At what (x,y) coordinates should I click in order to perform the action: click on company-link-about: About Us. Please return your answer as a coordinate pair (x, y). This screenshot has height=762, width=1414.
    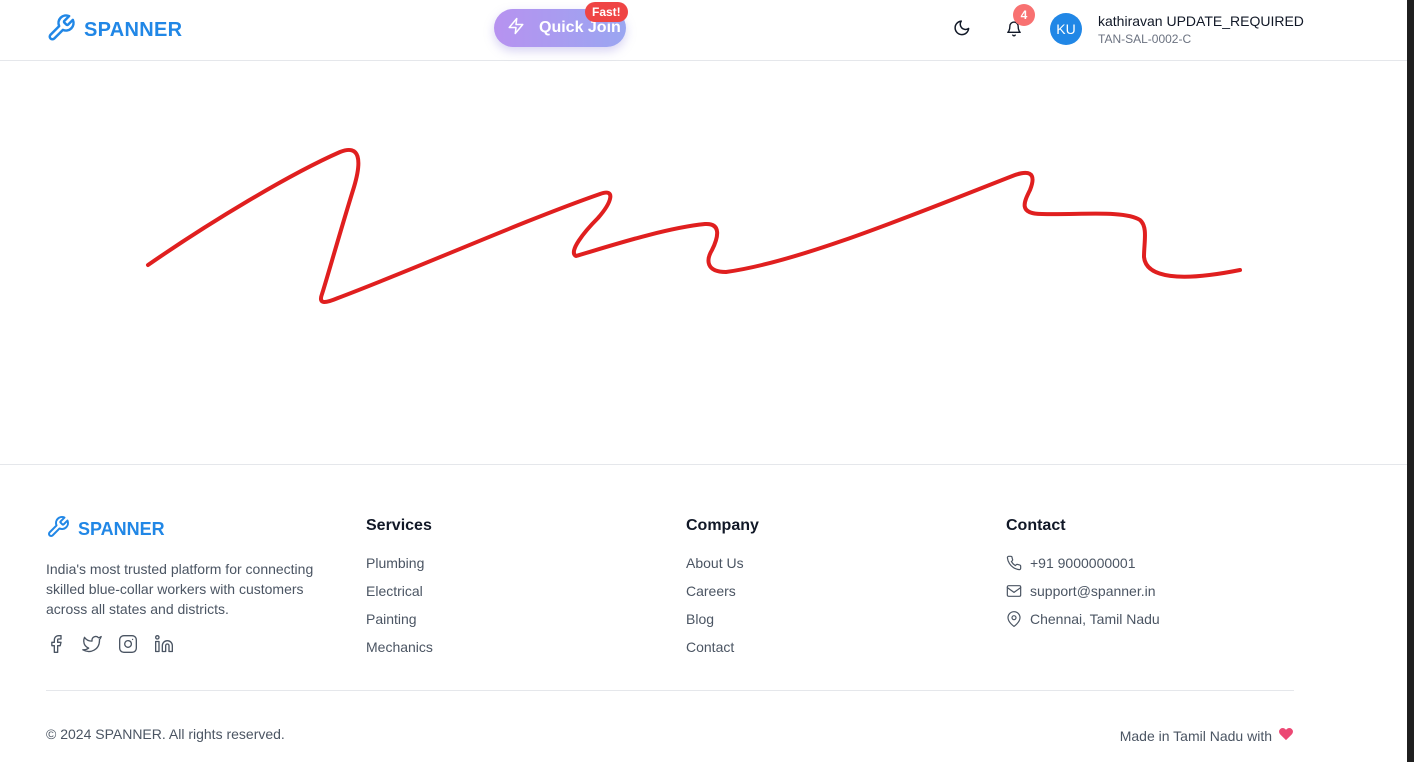
    Looking at the image, I should click on (715, 563).